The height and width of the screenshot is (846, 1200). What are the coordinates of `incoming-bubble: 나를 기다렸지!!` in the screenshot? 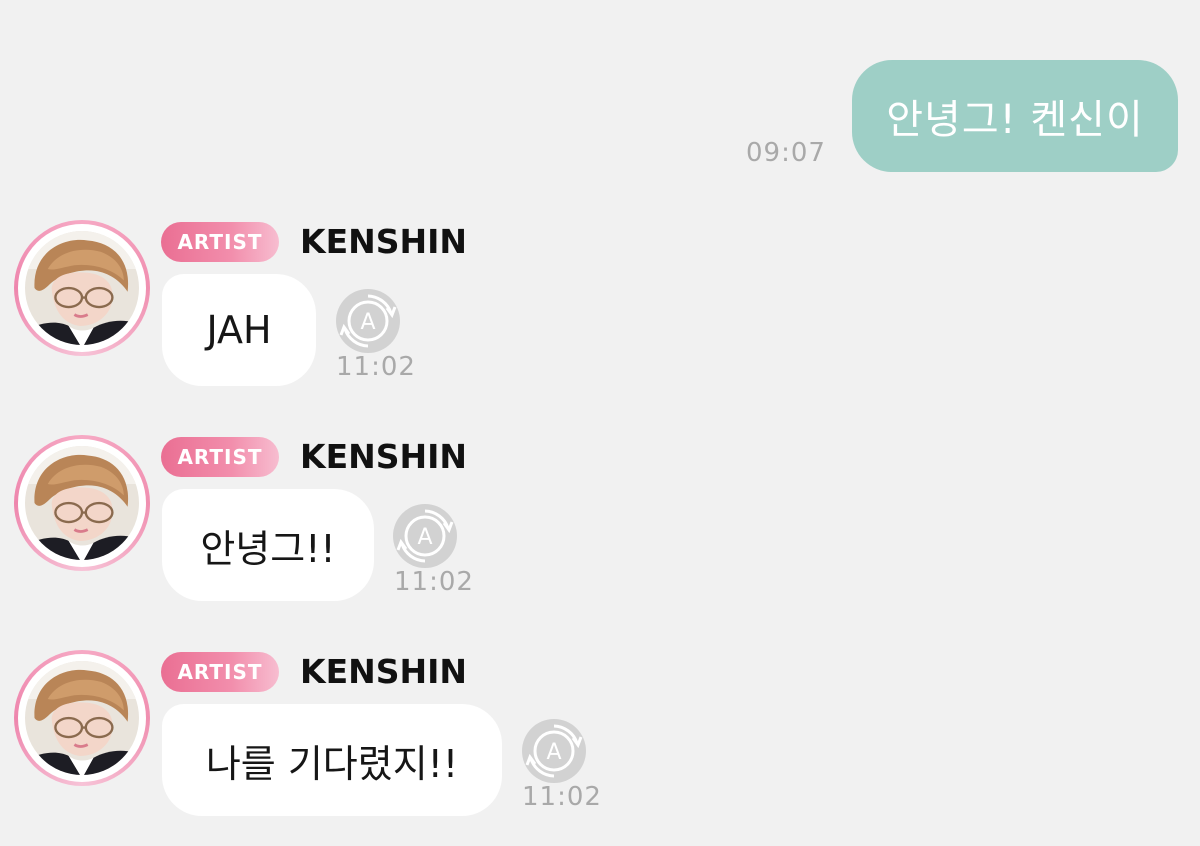 It's located at (332, 760).